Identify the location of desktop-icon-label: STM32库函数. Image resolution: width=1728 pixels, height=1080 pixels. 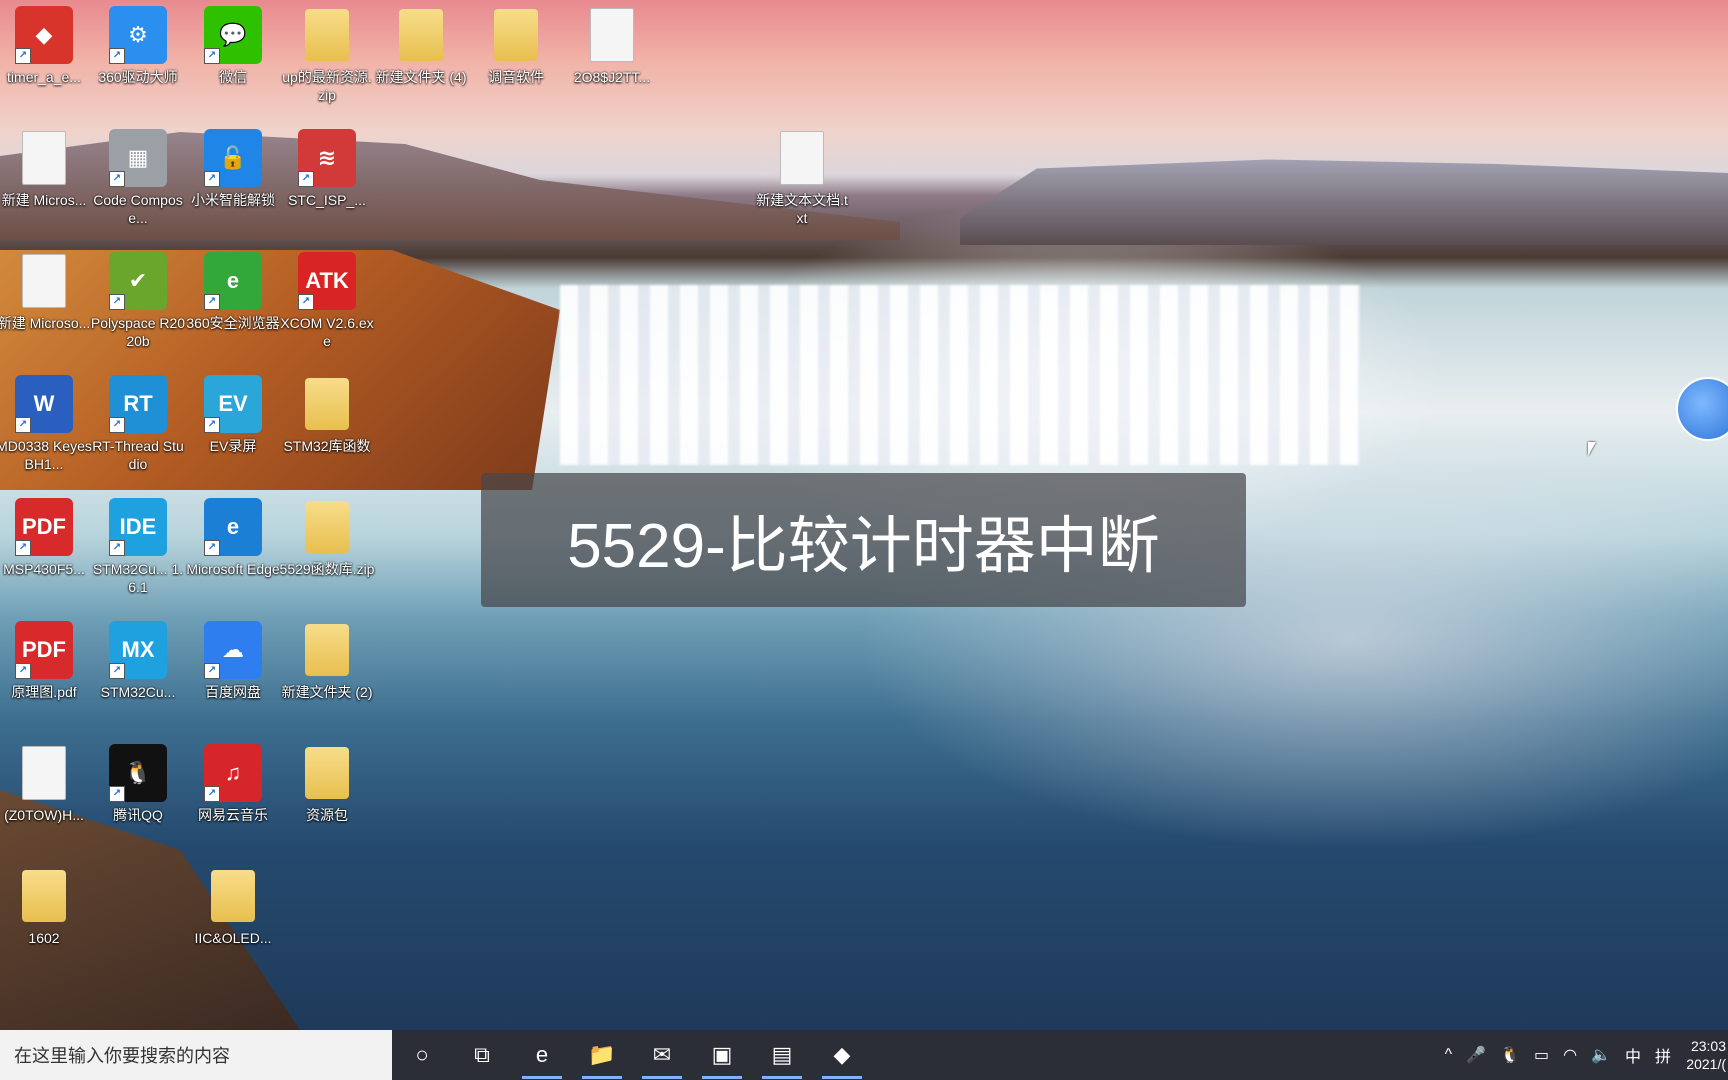
(327, 446).